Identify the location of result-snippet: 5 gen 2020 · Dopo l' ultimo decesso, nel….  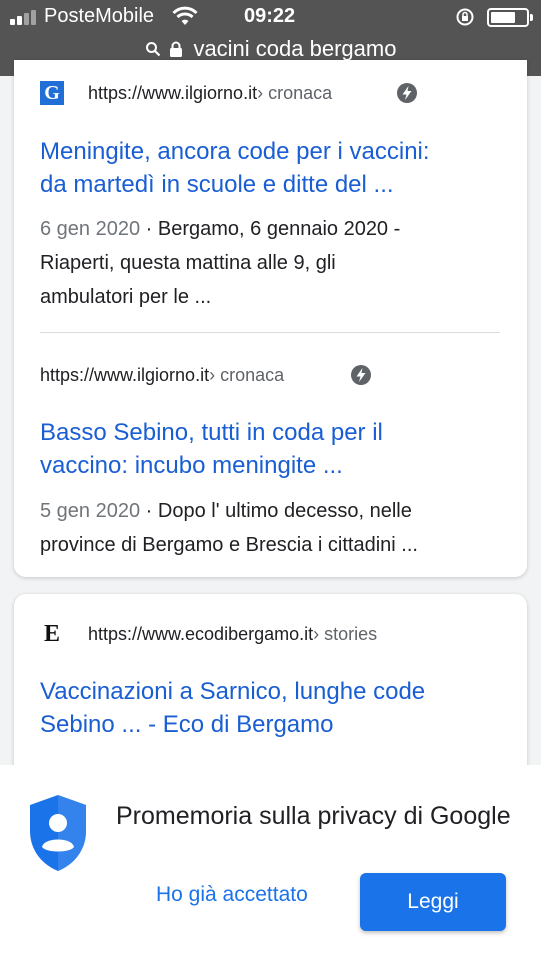
(275, 528).